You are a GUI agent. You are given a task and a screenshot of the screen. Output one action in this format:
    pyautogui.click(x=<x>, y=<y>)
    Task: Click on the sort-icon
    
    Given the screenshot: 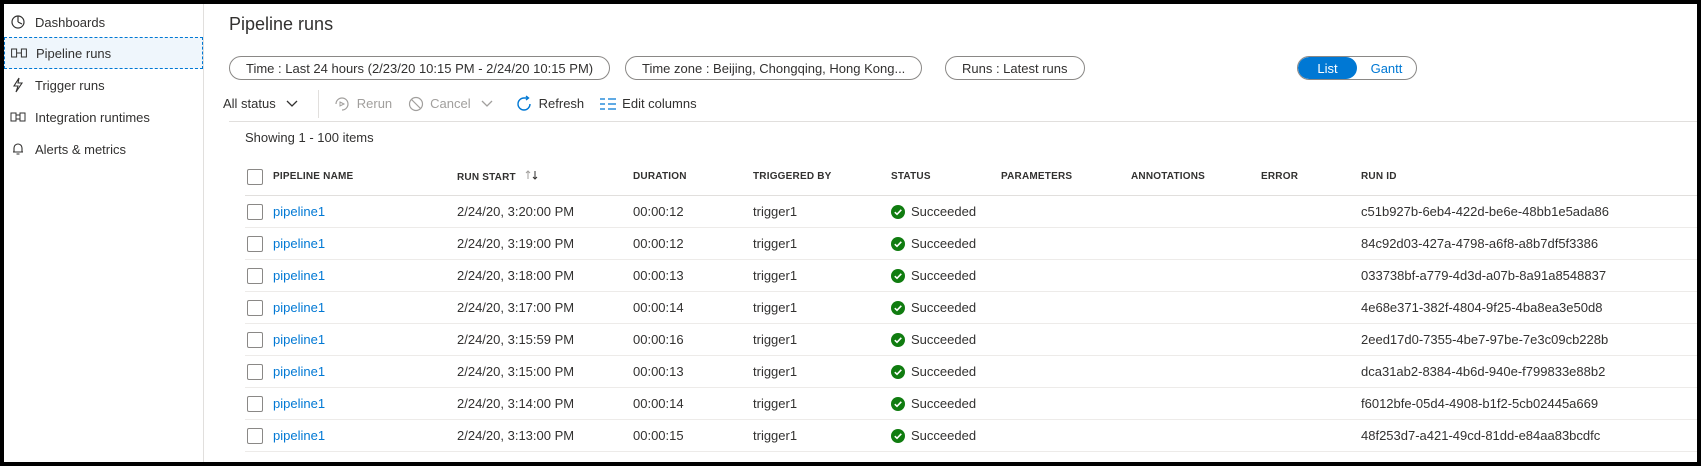 What is the action you would take?
    pyautogui.click(x=532, y=176)
    